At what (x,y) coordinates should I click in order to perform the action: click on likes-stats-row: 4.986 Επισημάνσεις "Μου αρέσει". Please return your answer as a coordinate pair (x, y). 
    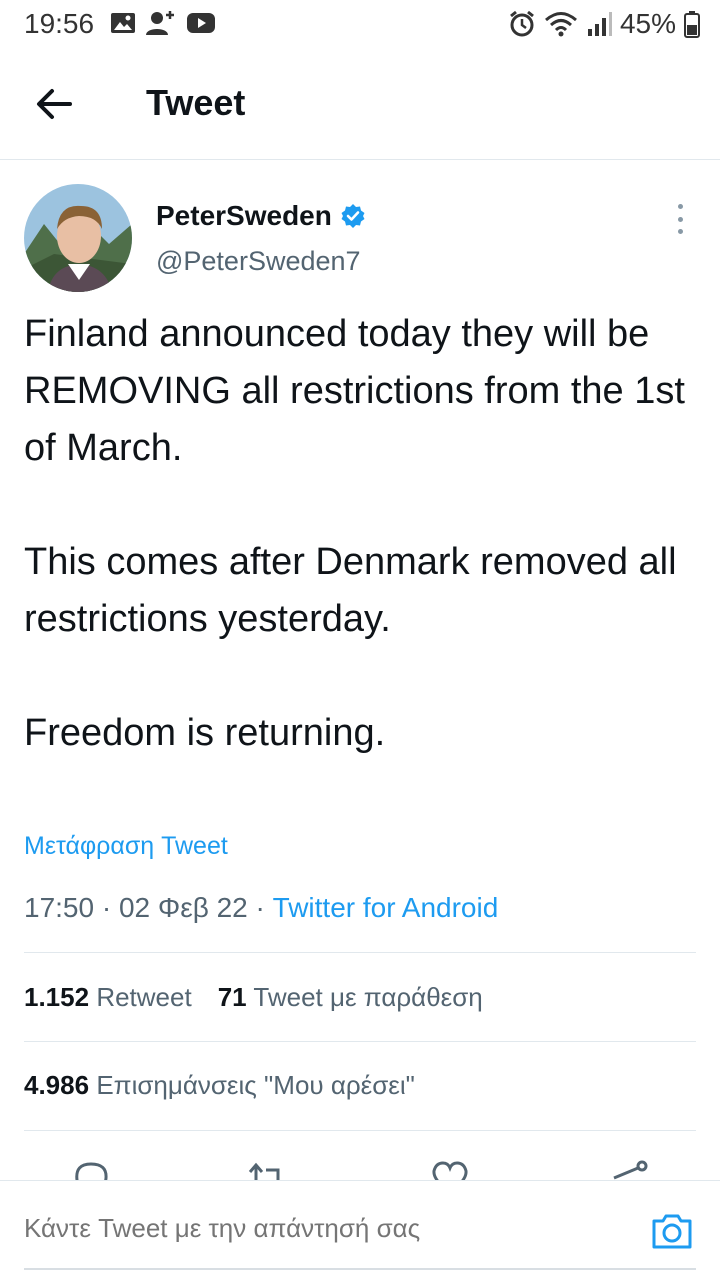
    Looking at the image, I should click on (219, 1085).